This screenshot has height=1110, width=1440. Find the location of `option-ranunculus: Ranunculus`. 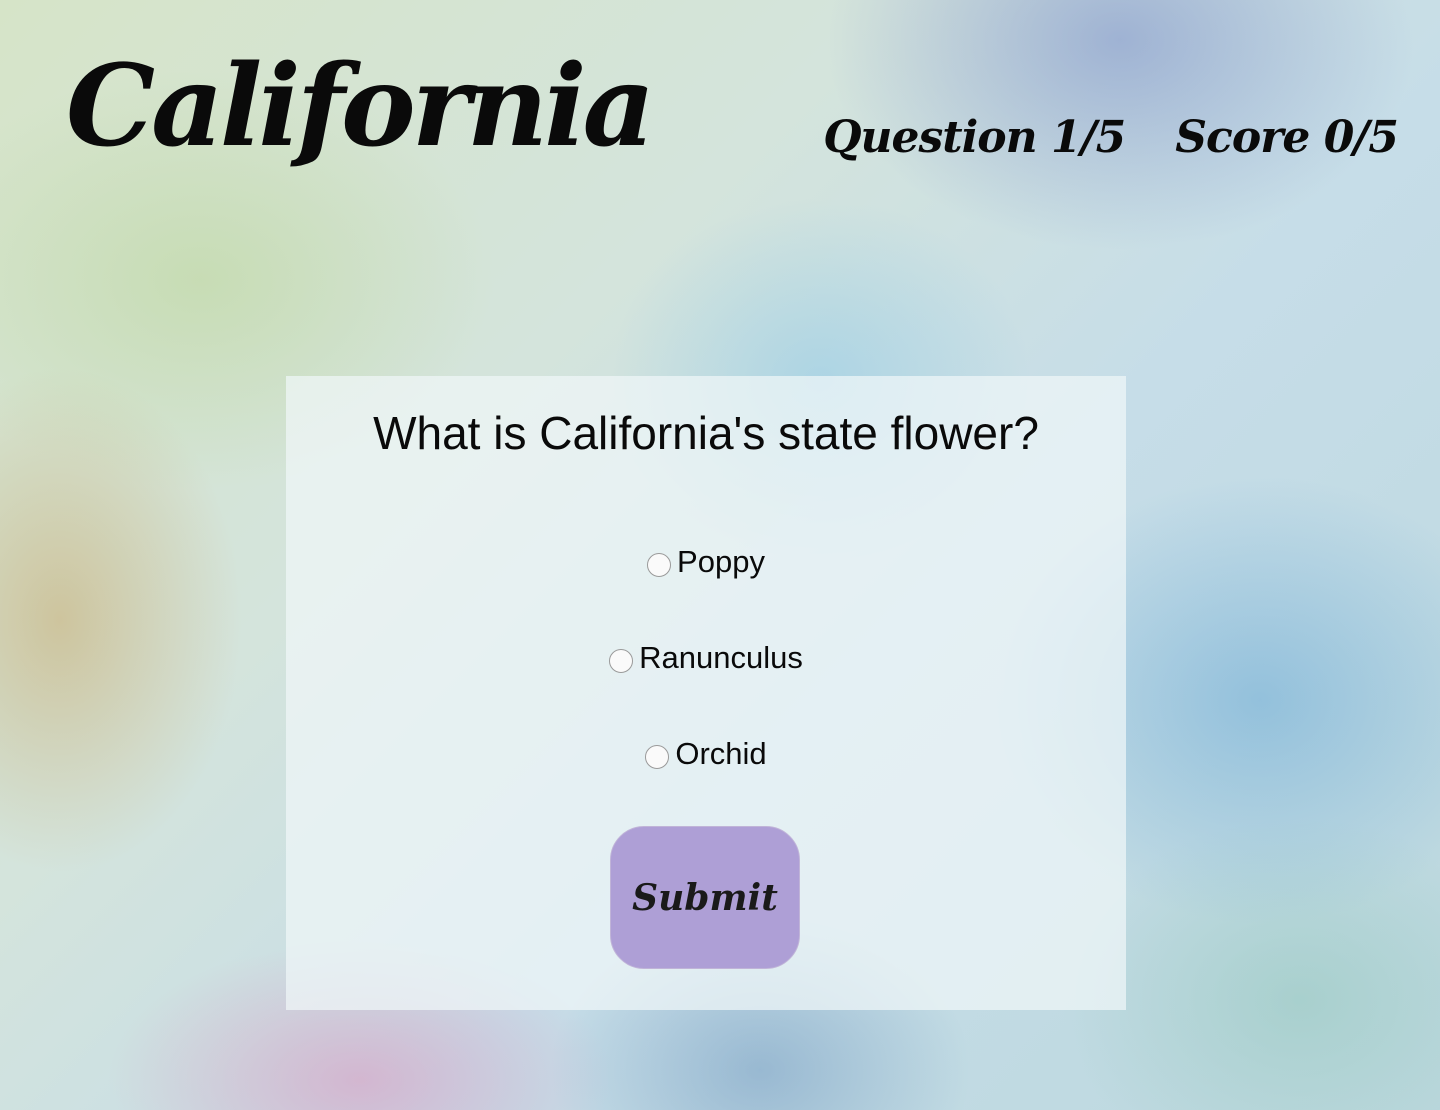

option-ranunculus: Ranunculus is located at coordinates (706, 658).